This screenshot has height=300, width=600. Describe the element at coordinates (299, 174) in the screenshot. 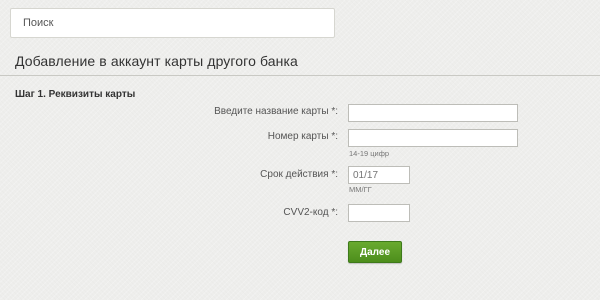

I see `expiry-label: Срок действия *:` at that location.